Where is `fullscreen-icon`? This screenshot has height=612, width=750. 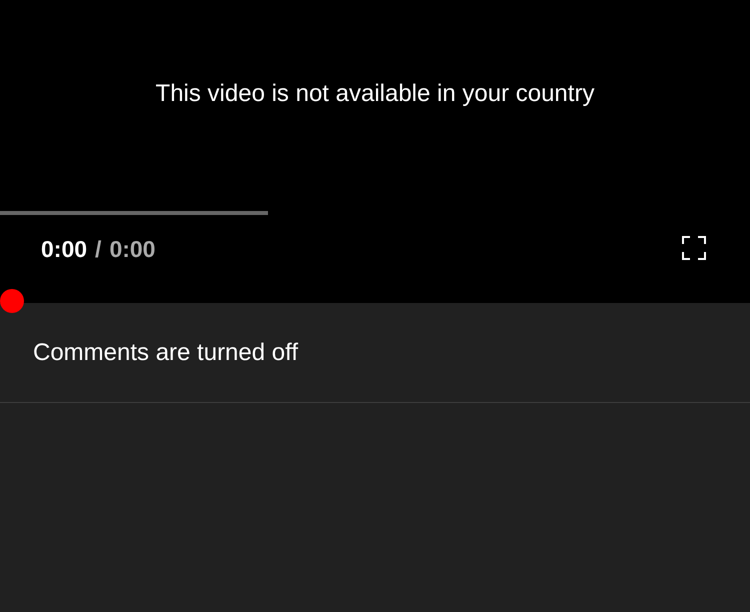 fullscreen-icon is located at coordinates (694, 248).